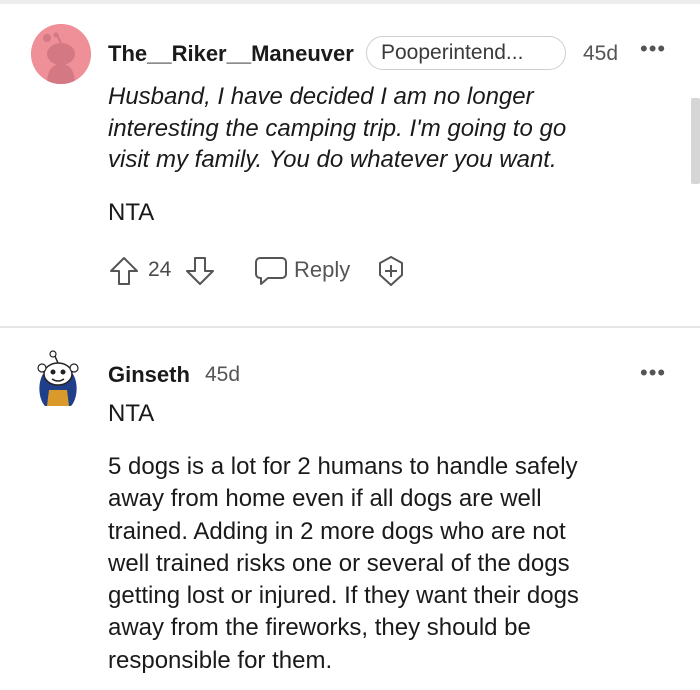 The height and width of the screenshot is (690, 700). What do you see at coordinates (124, 273) in the screenshot?
I see `upvote-icon` at bounding box center [124, 273].